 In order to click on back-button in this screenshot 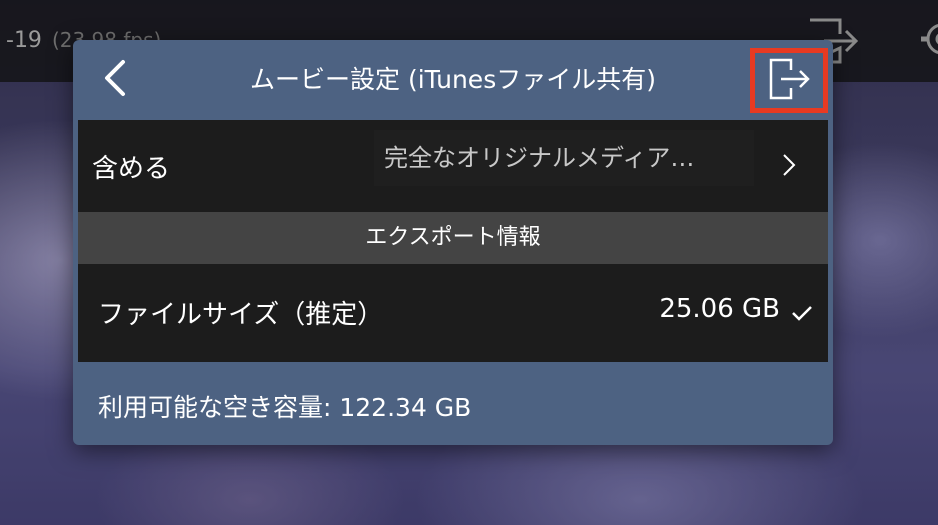, I will do `click(115, 80)`.